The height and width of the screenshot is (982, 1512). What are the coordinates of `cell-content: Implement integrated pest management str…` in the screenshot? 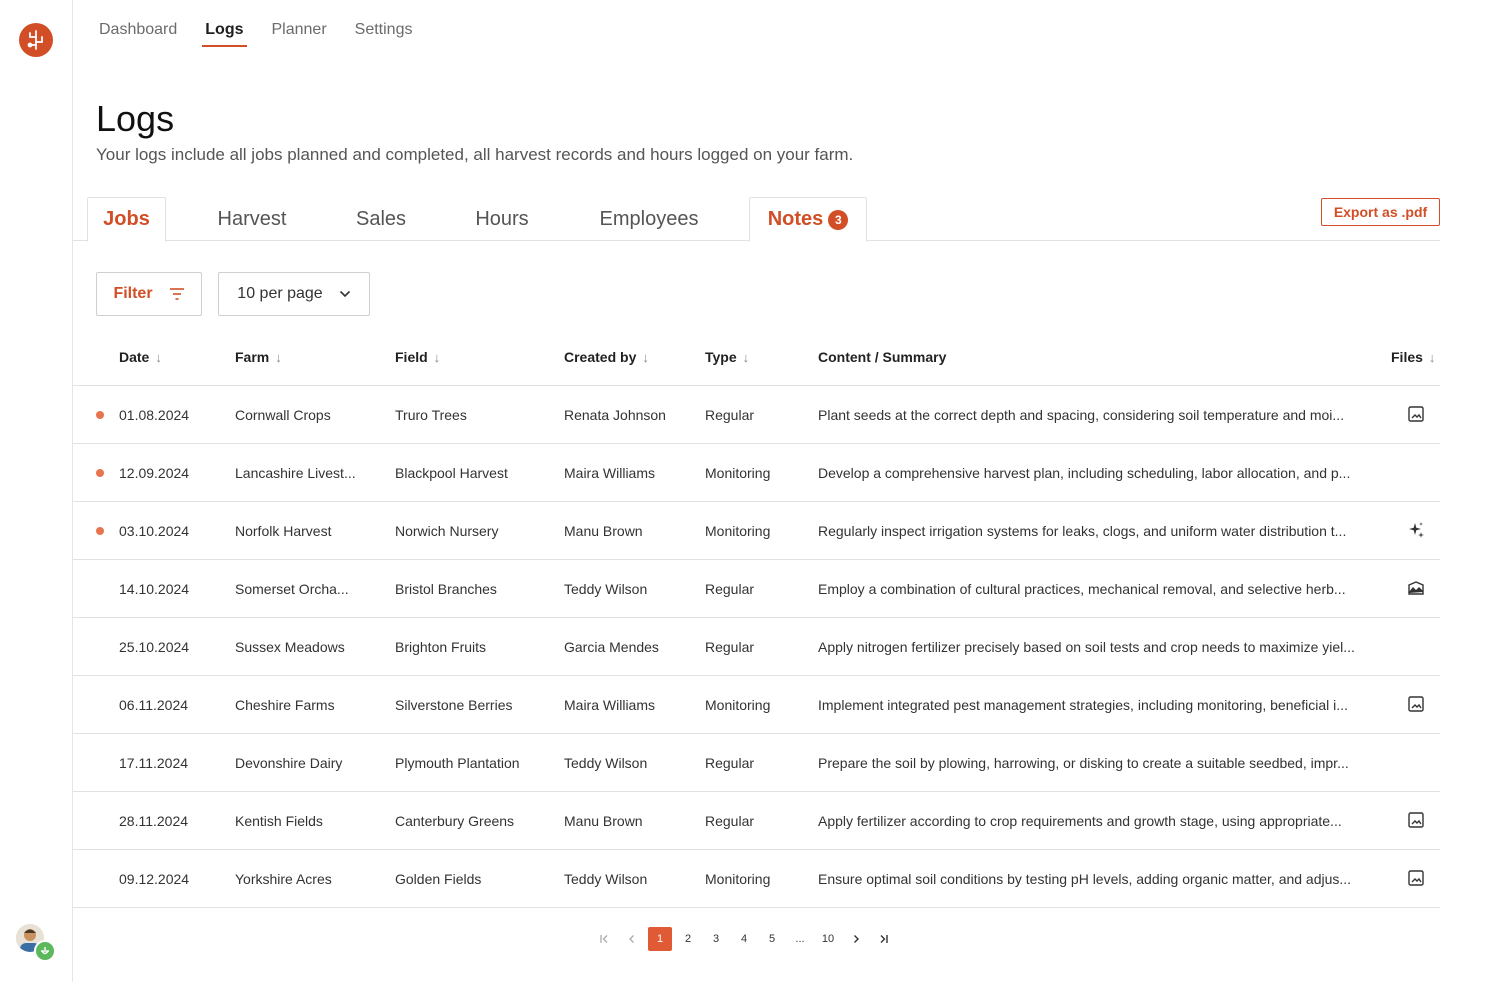 It's located at (1083, 705).